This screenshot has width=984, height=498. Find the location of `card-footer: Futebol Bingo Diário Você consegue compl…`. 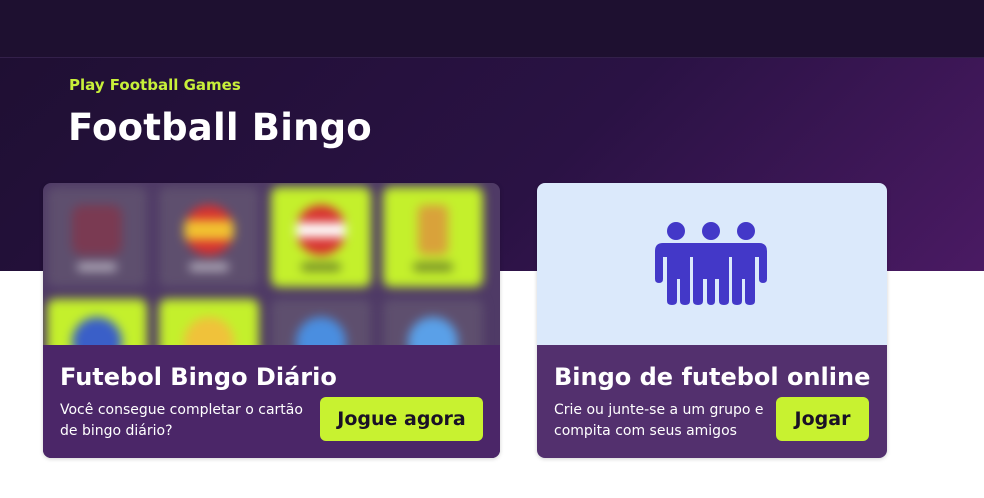

card-footer: Futebol Bingo Diário Você consegue compl… is located at coordinates (271, 401).